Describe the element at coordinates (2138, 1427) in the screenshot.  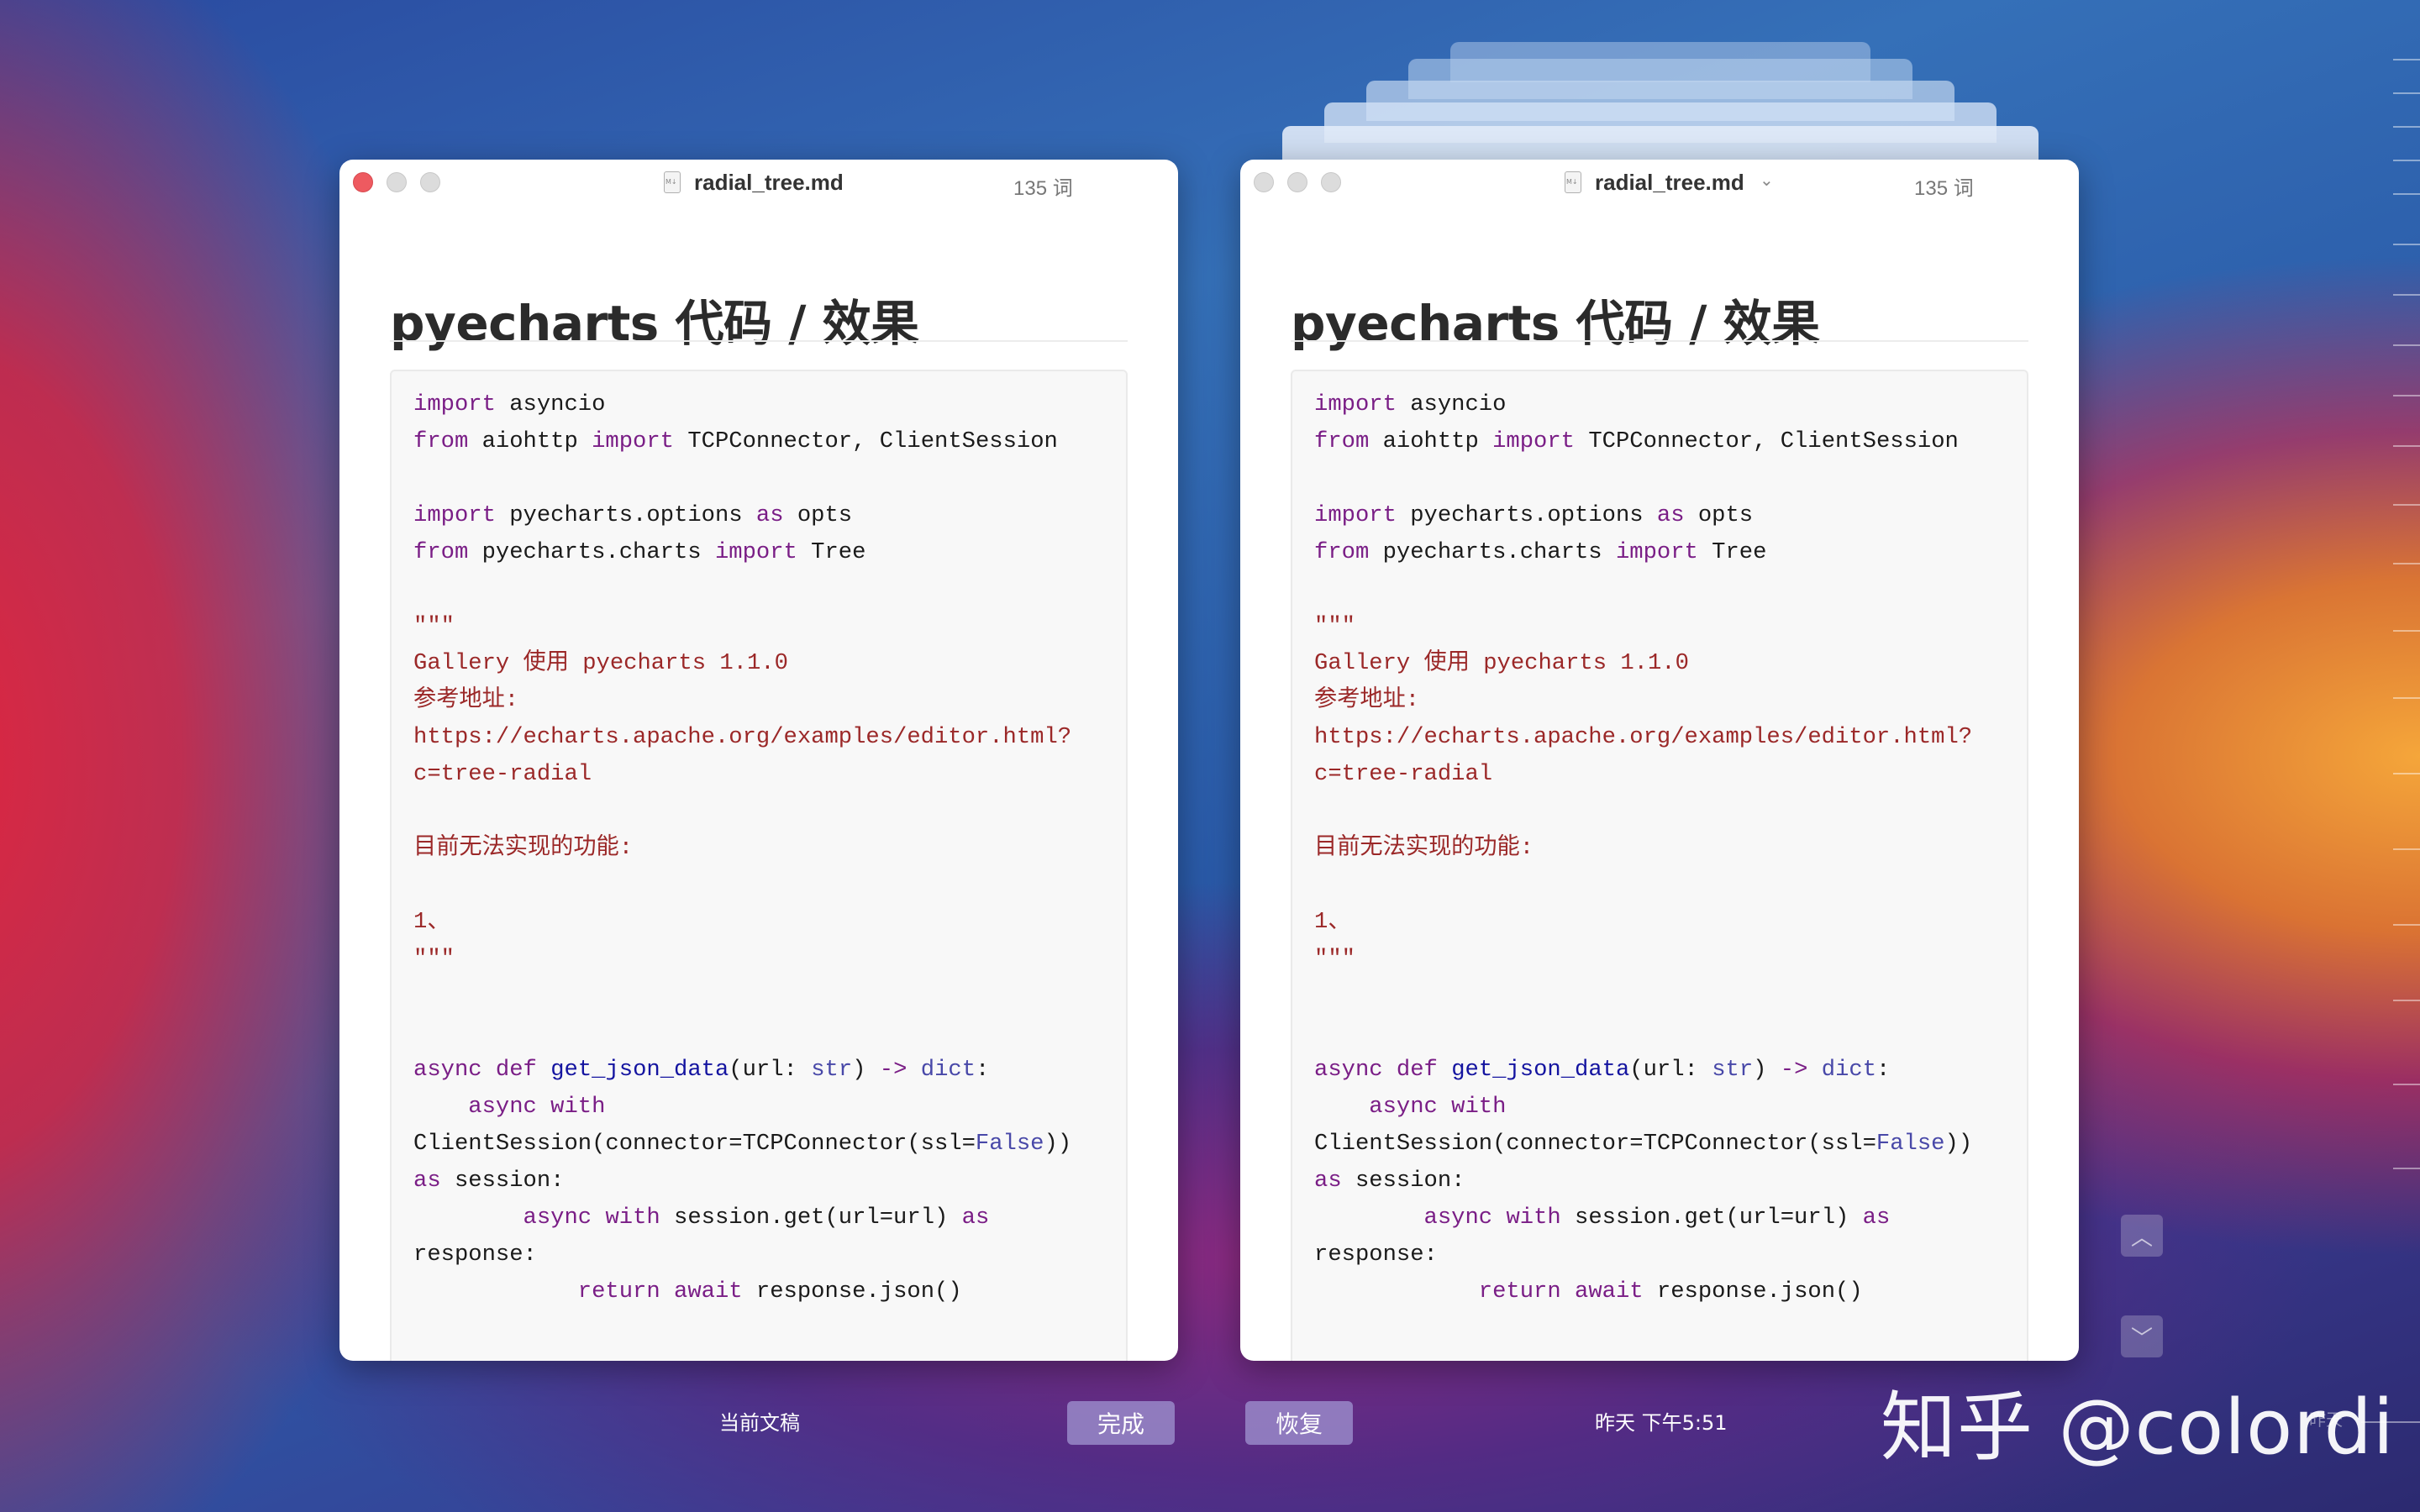
I see `zhihu-watermark: 知乎 @colordi` at that location.